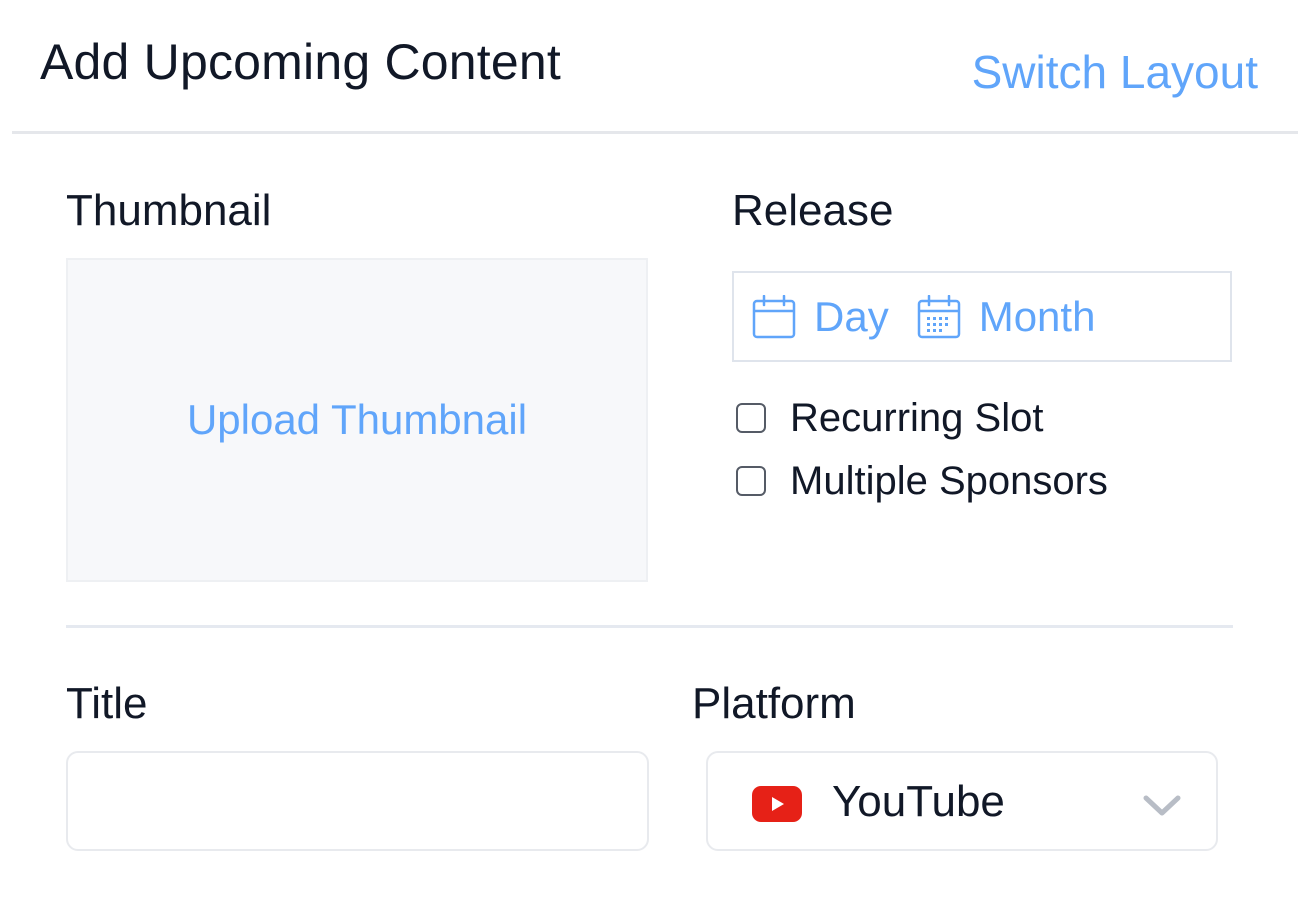 This screenshot has height=900, width=1298. What do you see at coordinates (107, 703) in the screenshot?
I see `title-label: Title` at bounding box center [107, 703].